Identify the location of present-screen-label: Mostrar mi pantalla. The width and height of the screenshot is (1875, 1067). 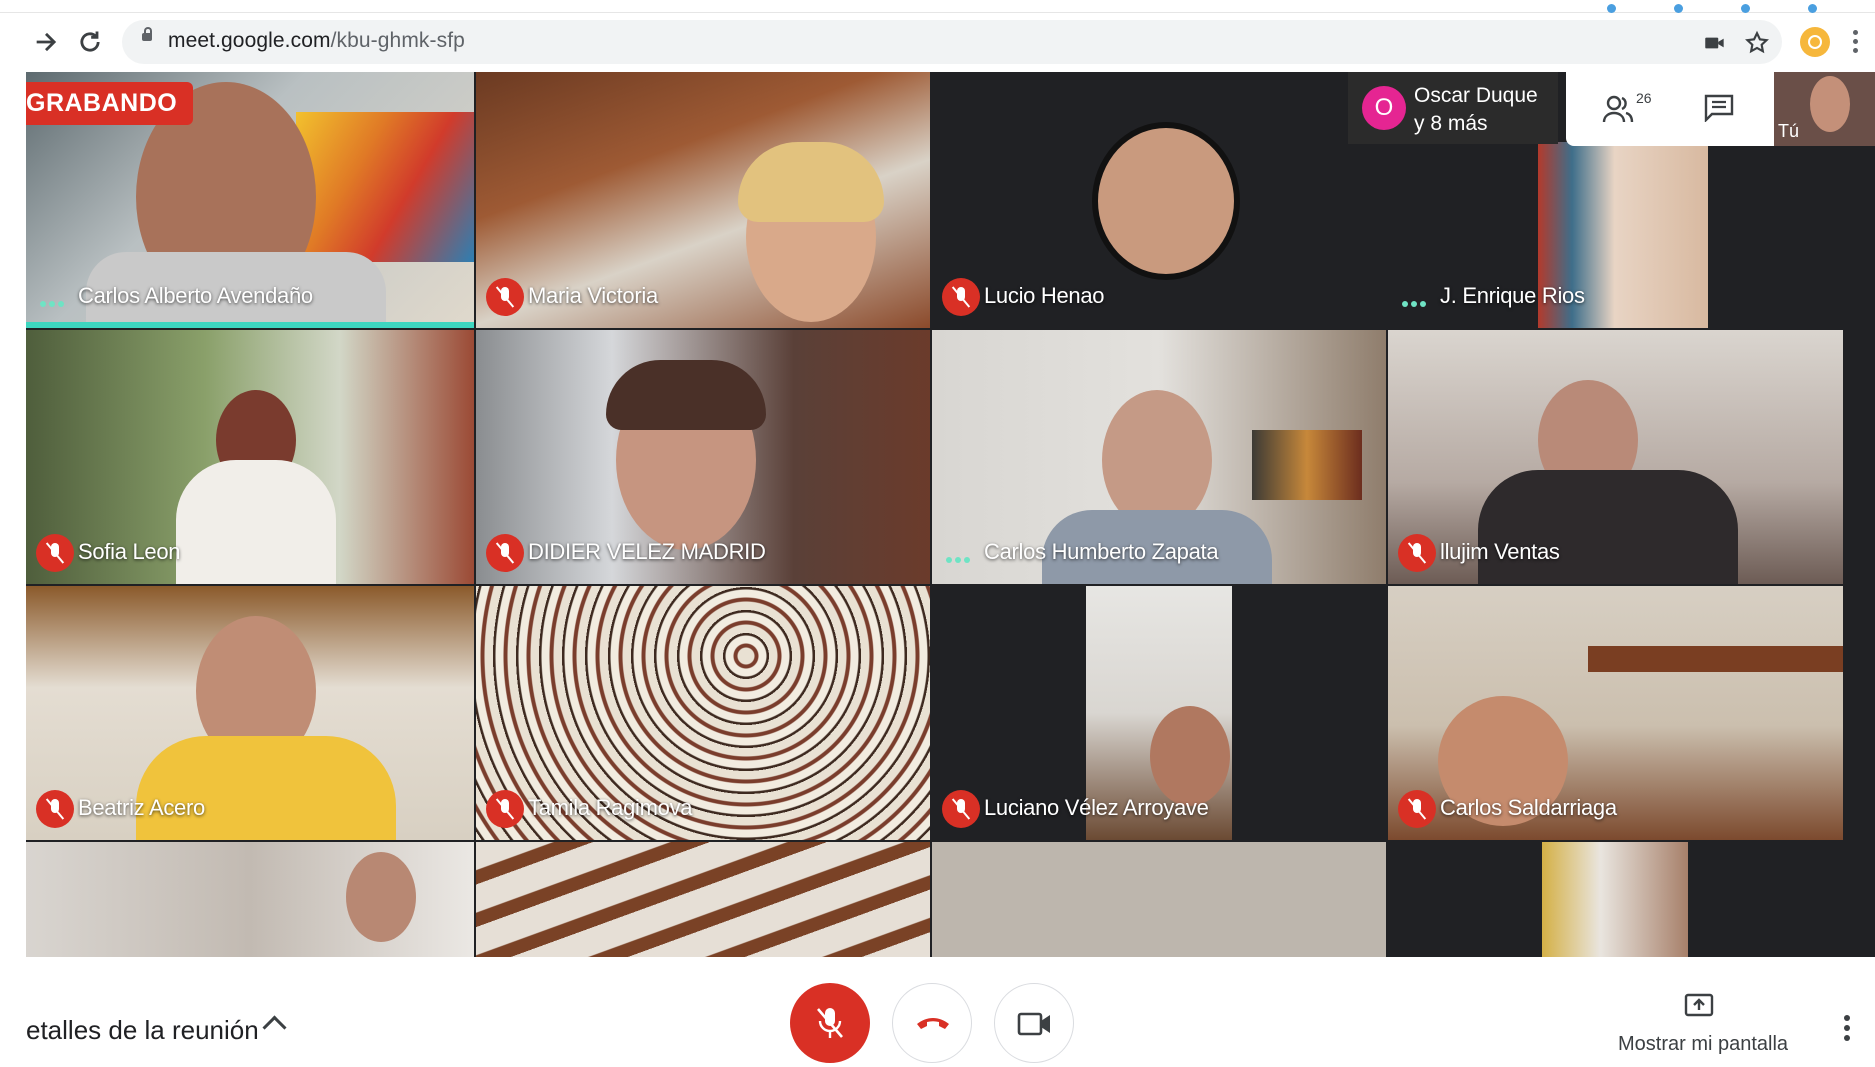
(1703, 1044).